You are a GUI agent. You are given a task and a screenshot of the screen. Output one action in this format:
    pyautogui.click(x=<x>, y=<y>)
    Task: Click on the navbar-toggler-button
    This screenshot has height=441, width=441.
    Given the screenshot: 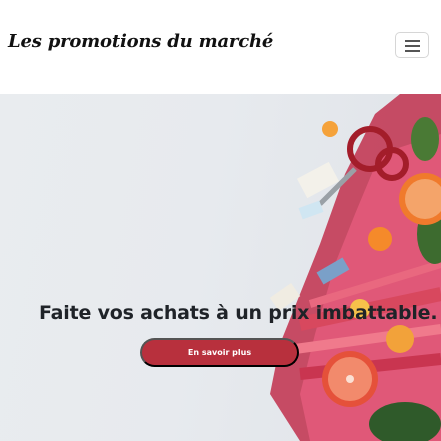 What is the action you would take?
    pyautogui.click(x=412, y=45)
    